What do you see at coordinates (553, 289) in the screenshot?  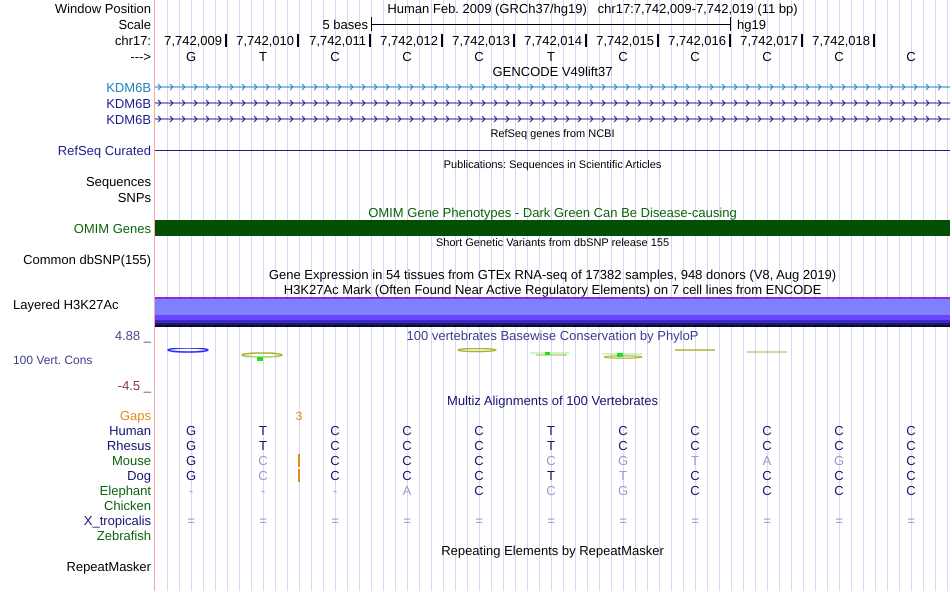 I see `track-title: H3K27Ac Mark (Often Found Near Active Regulatory Elements) on 7 cell lines from ENCODE` at bounding box center [553, 289].